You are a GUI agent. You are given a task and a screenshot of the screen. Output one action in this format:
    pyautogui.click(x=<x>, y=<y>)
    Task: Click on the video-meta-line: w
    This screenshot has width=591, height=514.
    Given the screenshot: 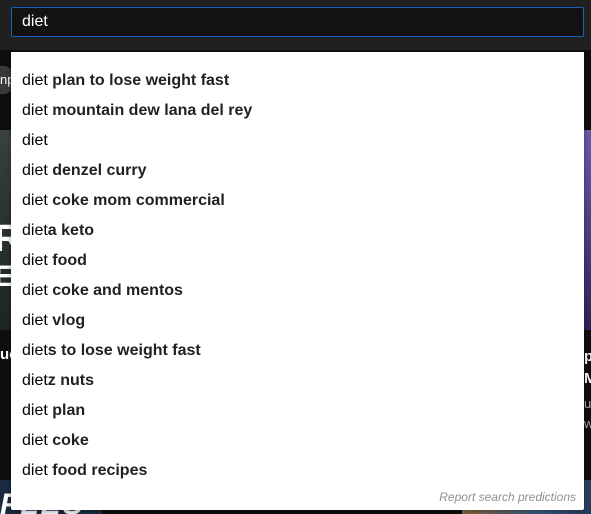 What is the action you would take?
    pyautogui.click(x=587, y=423)
    